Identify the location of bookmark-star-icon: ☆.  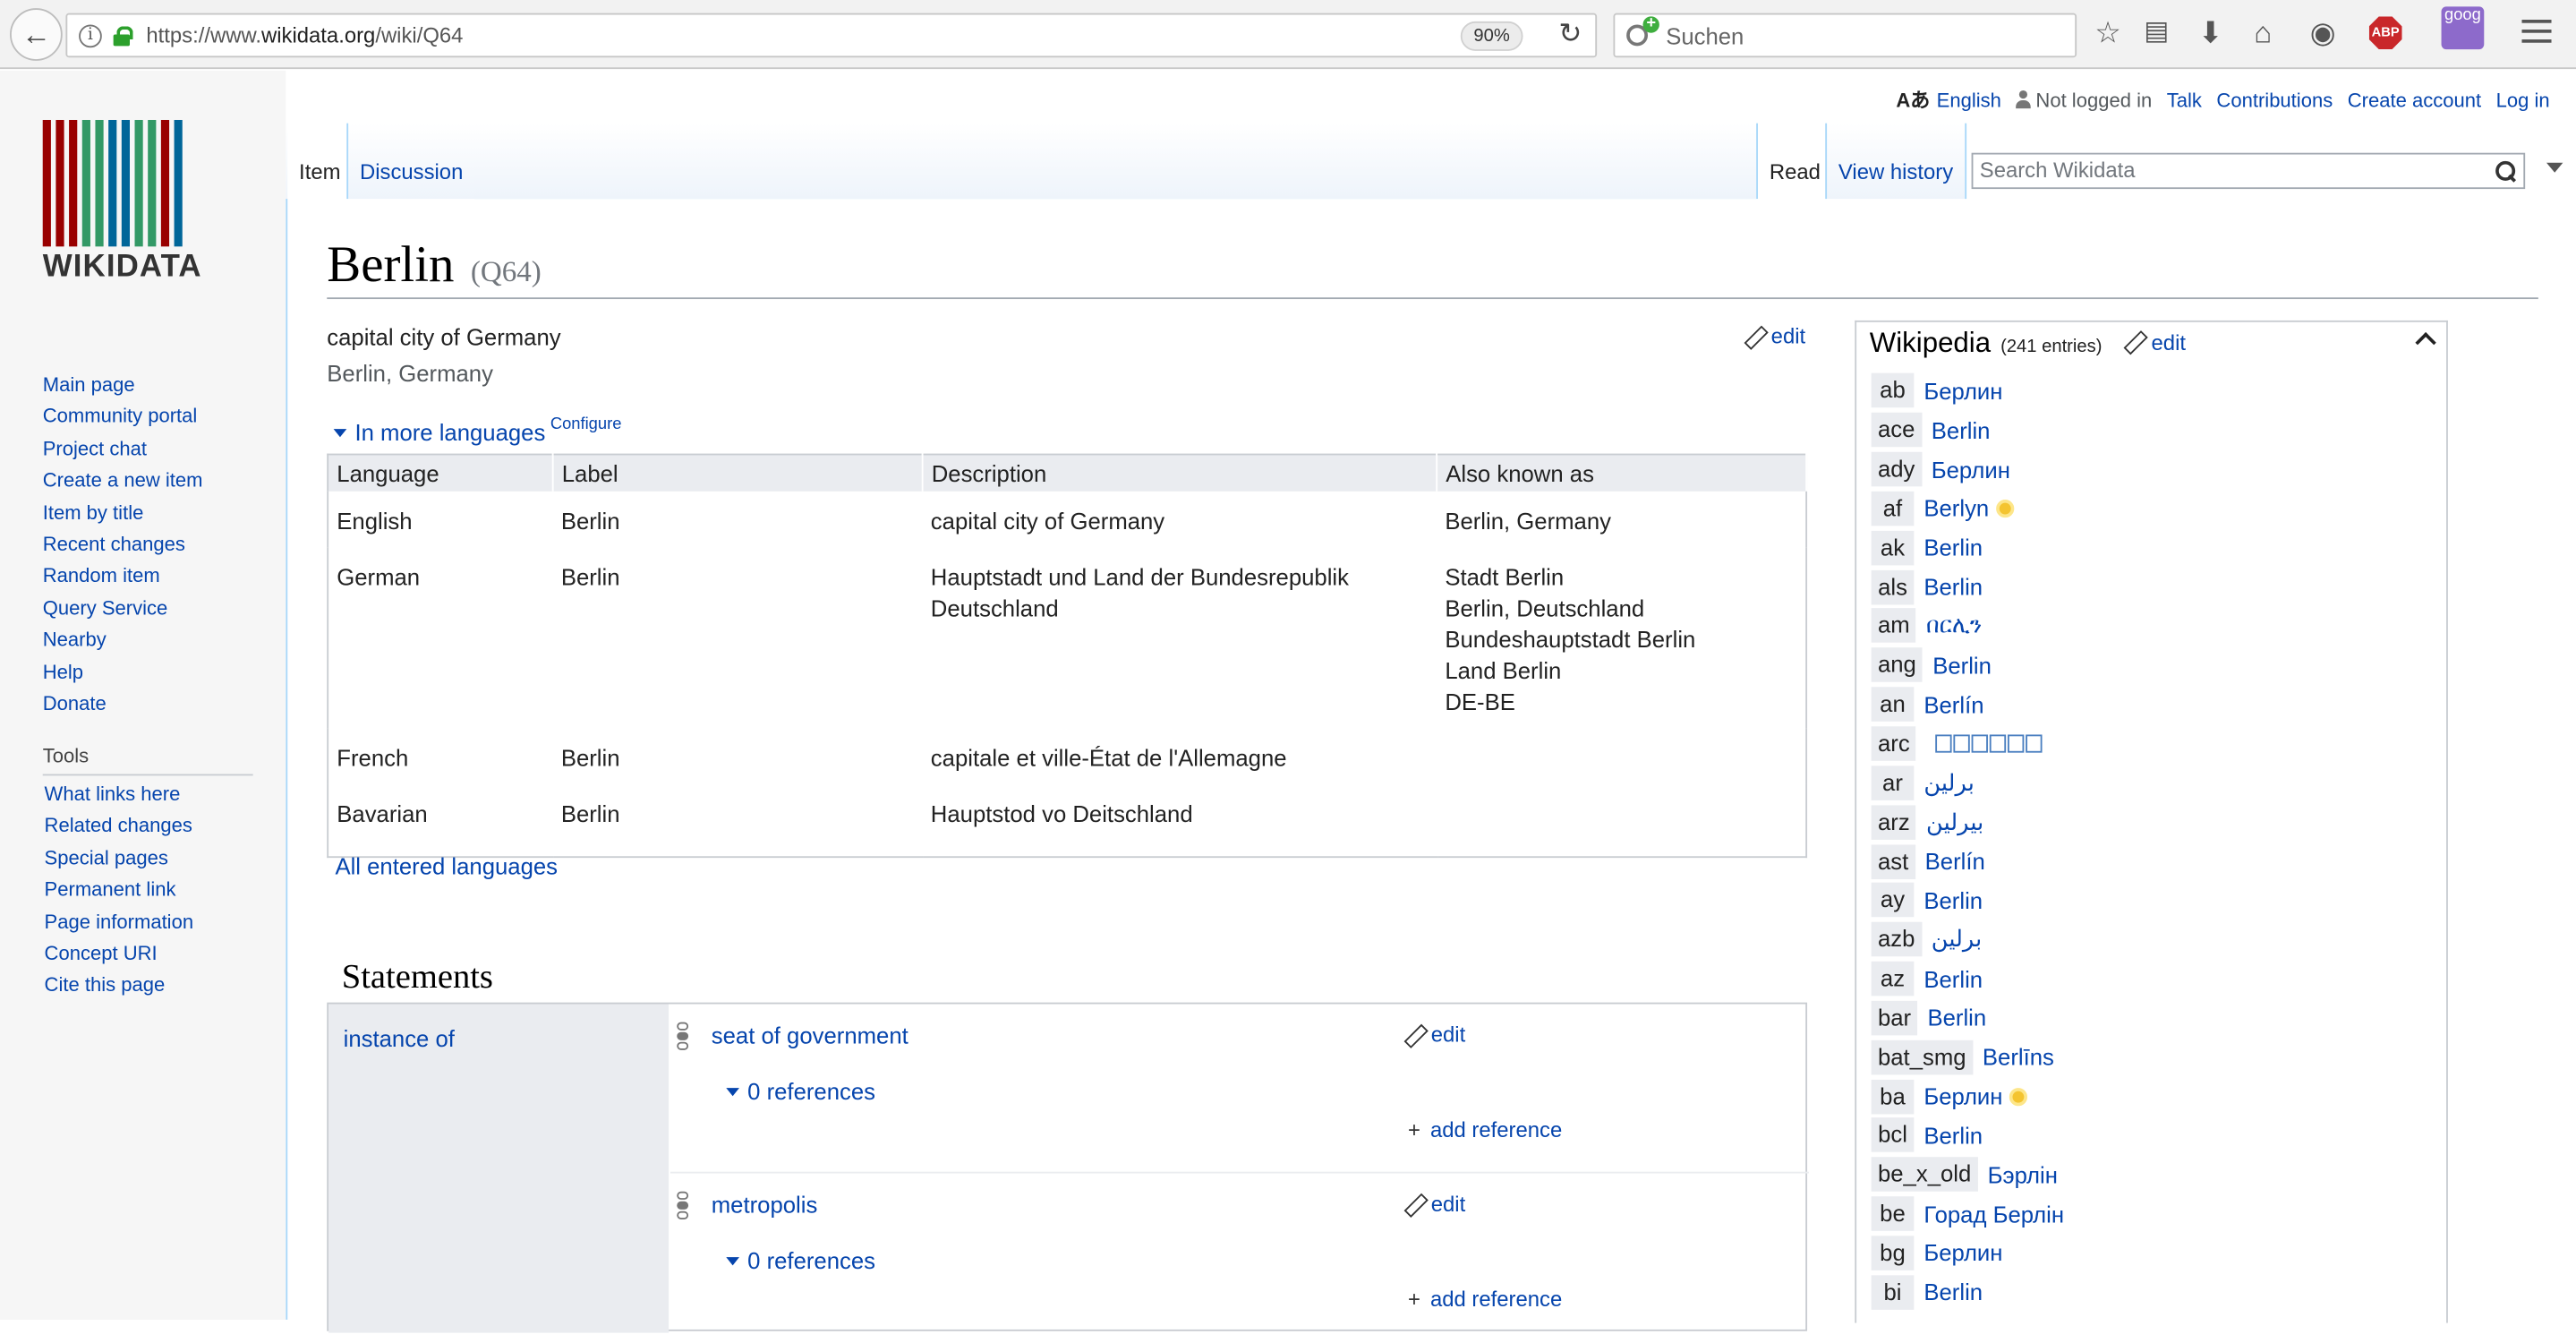
(2107, 32).